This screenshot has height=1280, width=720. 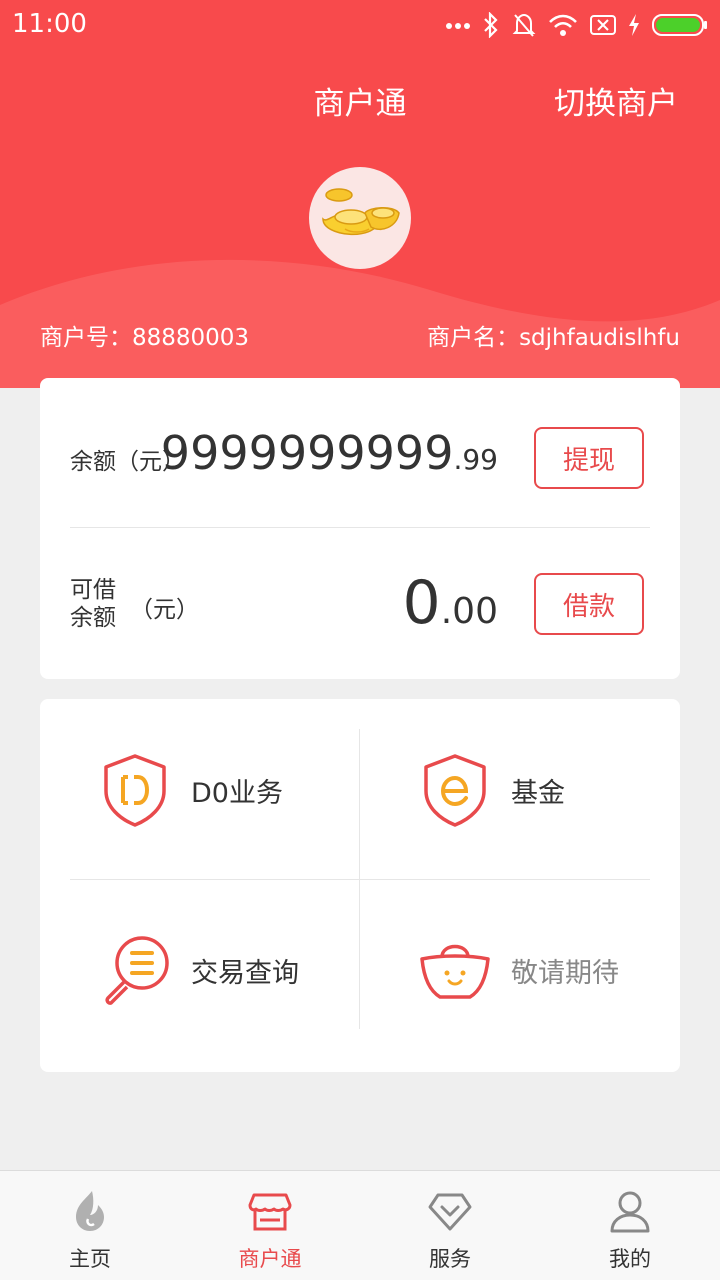 I want to click on tab-service-label: 服务, so click(x=450, y=1259).